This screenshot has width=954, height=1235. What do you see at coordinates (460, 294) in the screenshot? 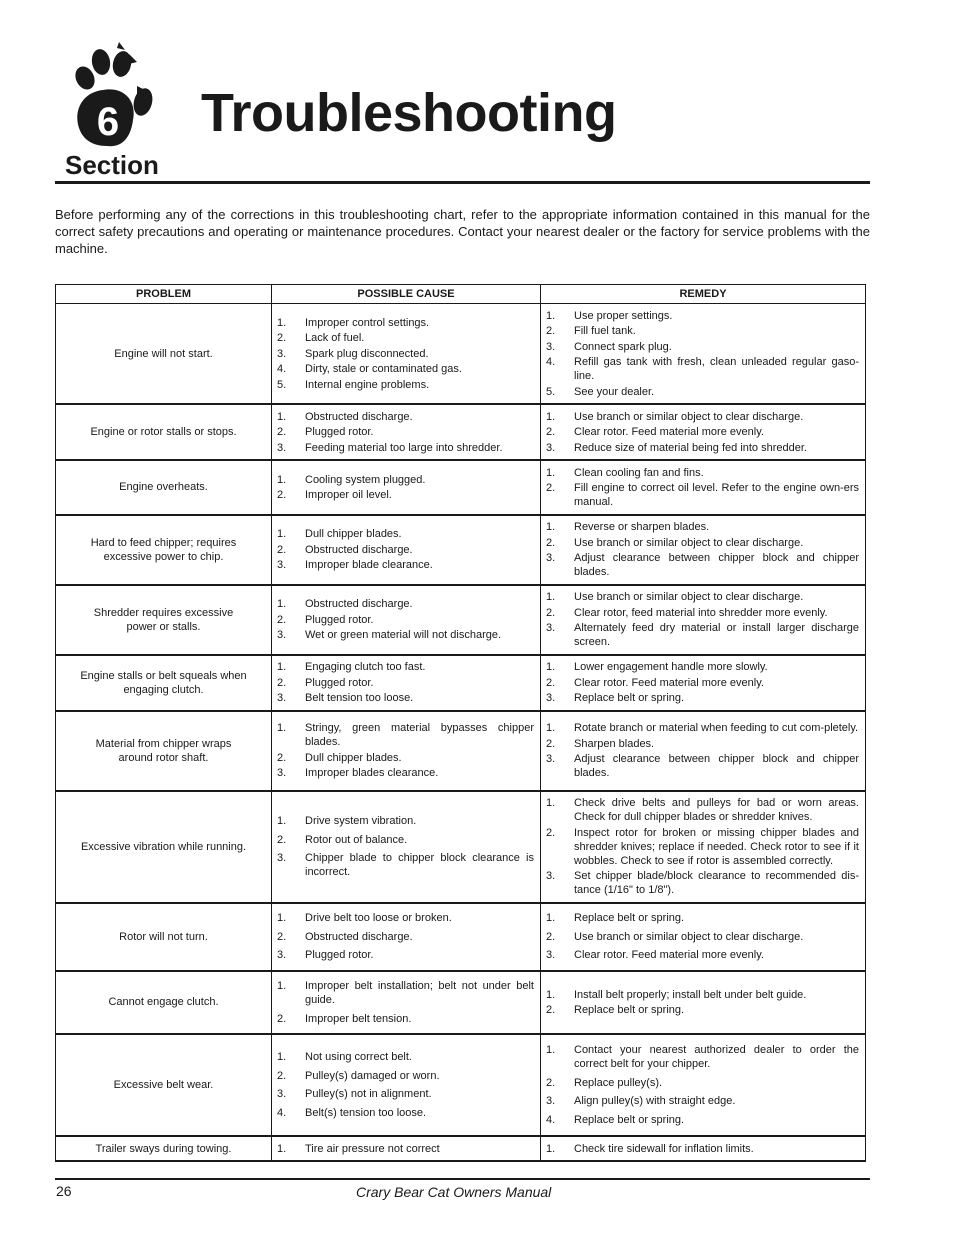
I see `table-header-row: PROBLEM POSSIBLE CAUSE REMEDY` at bounding box center [460, 294].